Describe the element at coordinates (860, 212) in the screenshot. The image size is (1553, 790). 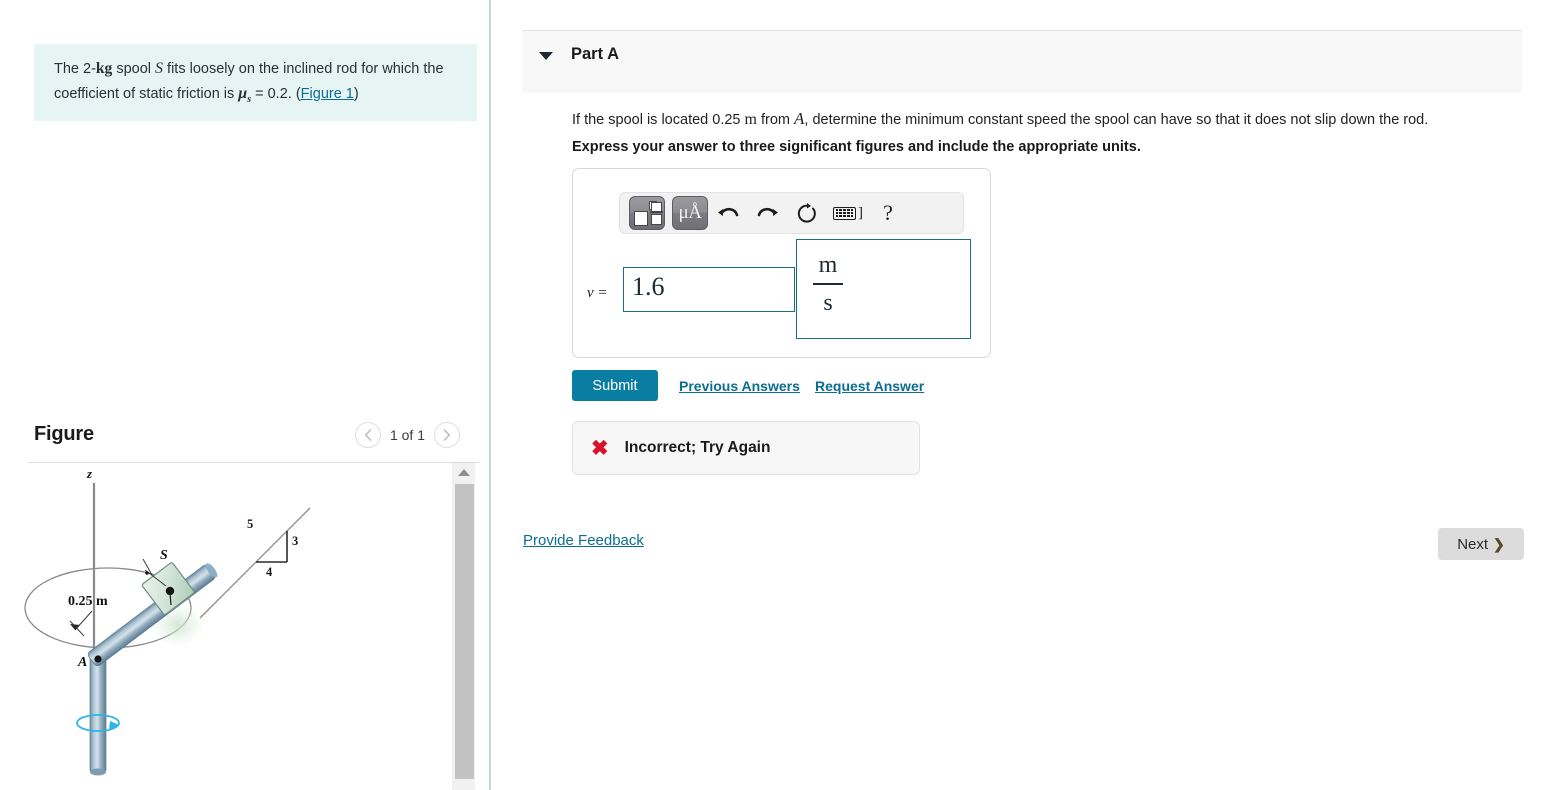
I see `keyboard-bracket: ]` at that location.